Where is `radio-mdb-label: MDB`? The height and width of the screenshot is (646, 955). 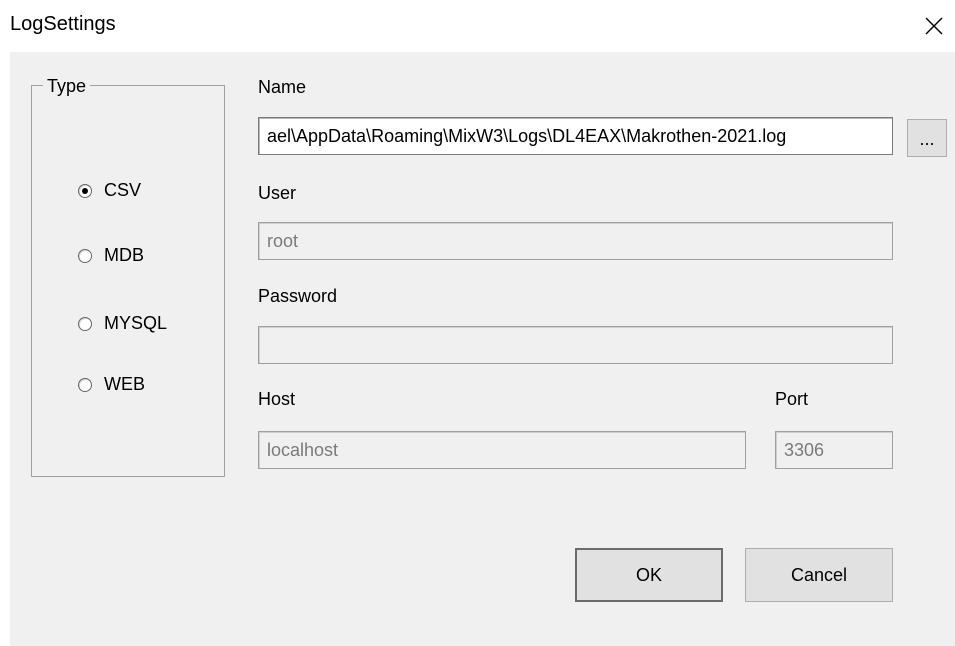
radio-mdb-label: MDB is located at coordinates (124, 255).